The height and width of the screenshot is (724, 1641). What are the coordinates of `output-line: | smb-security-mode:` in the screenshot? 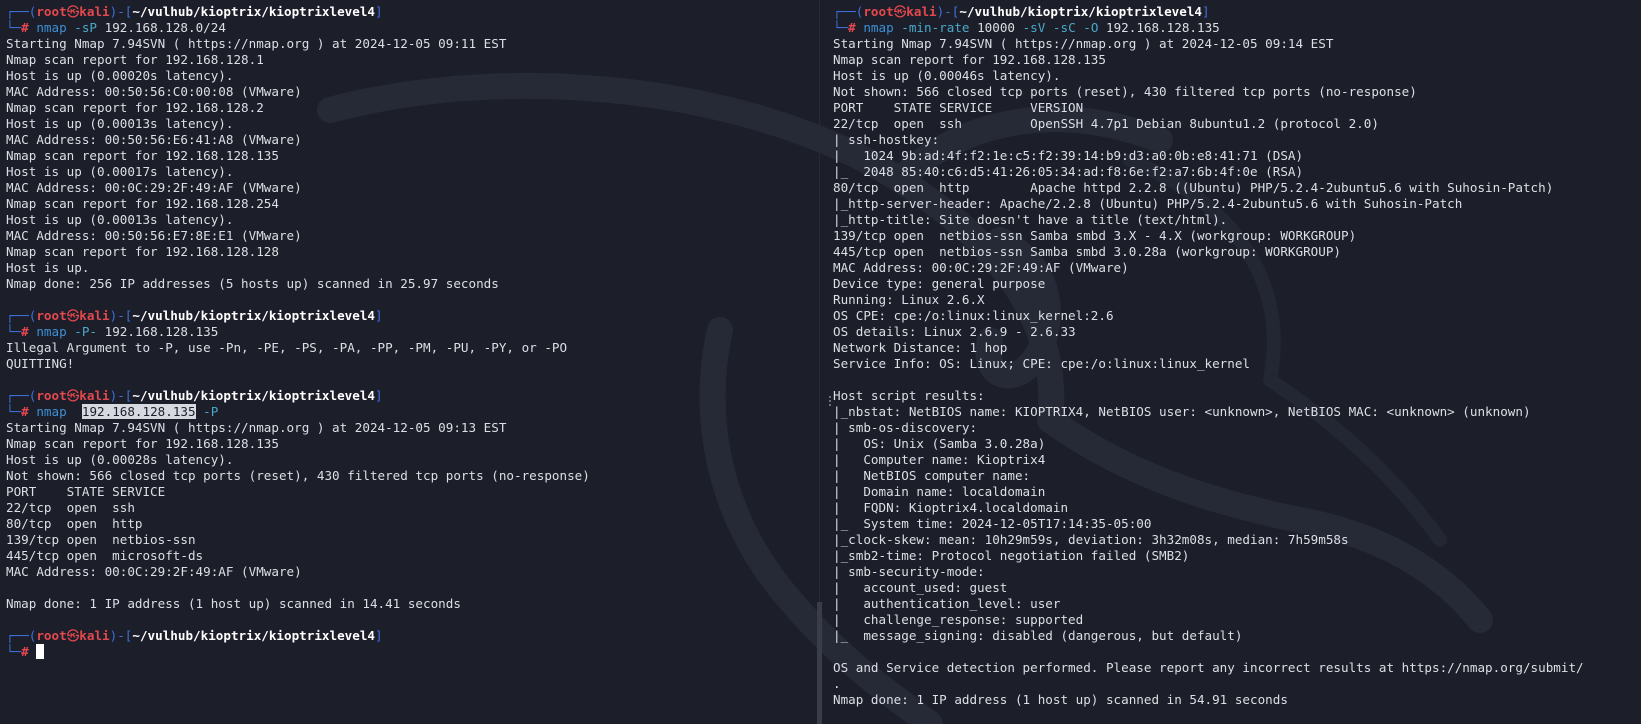 It's located at (909, 571).